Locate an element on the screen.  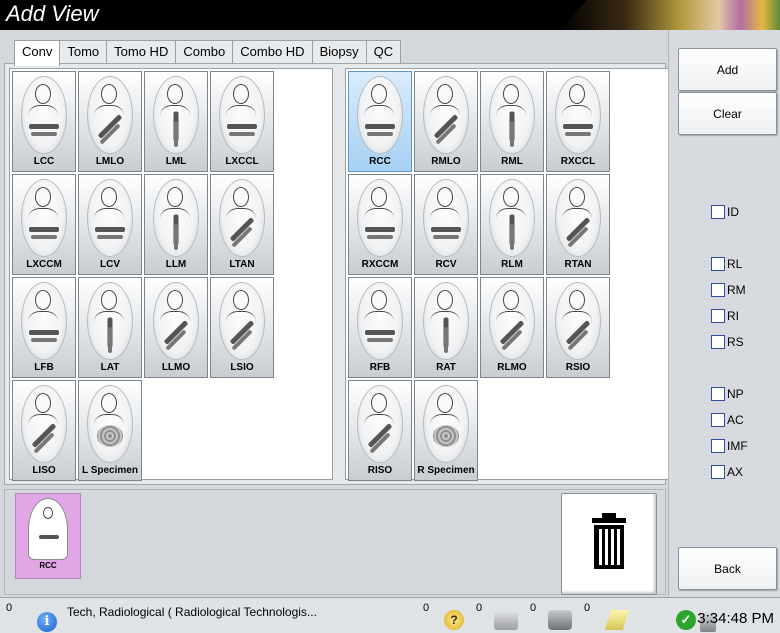
view-label: RCV is located at coordinates (446, 264).